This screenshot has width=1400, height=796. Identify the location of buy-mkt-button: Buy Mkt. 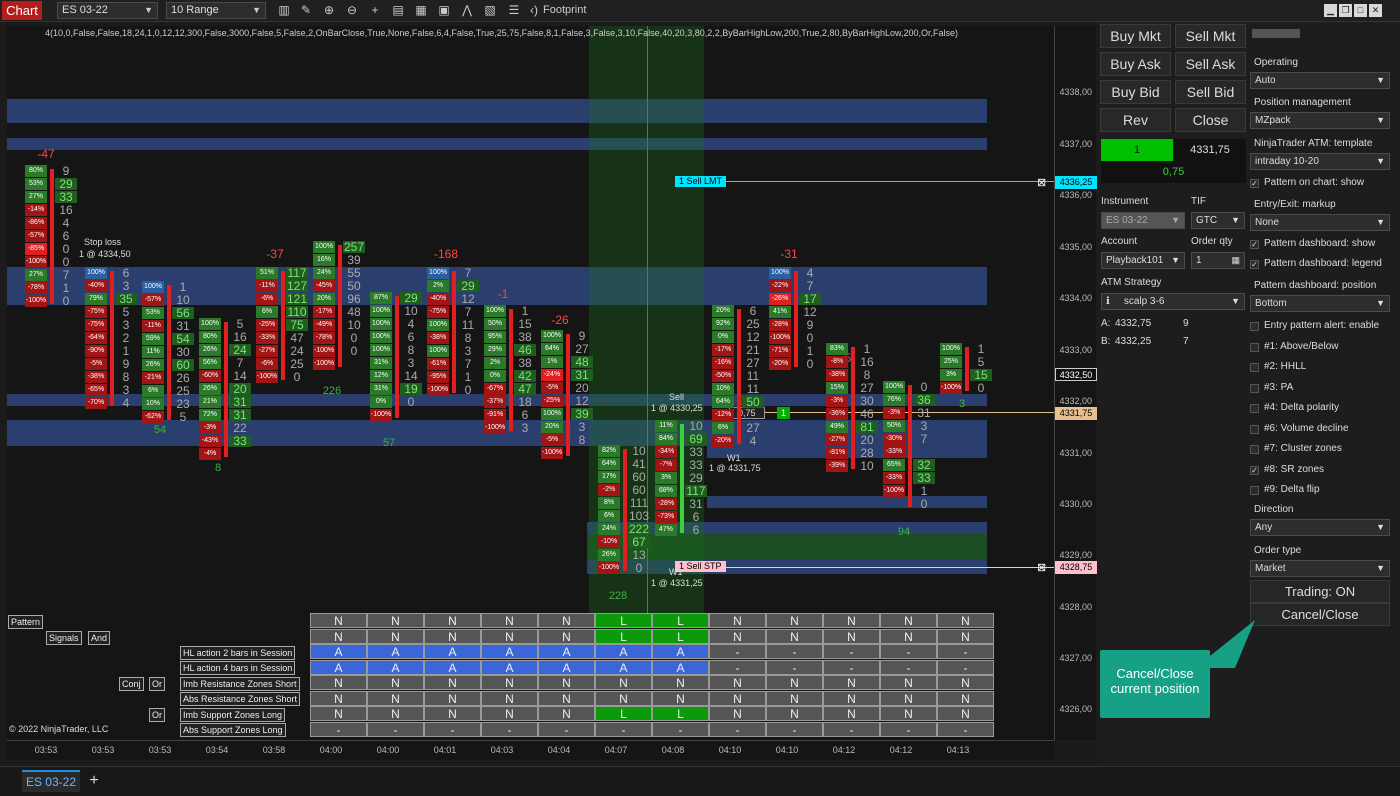
(1135, 36).